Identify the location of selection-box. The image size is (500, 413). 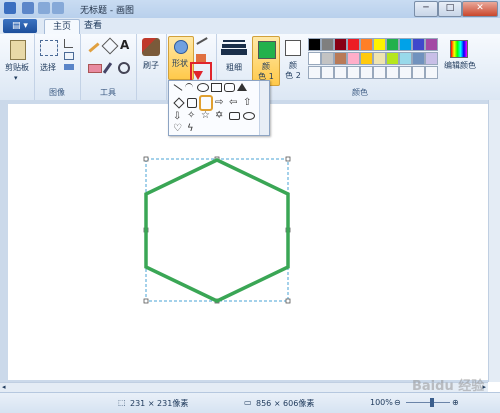
(217, 230).